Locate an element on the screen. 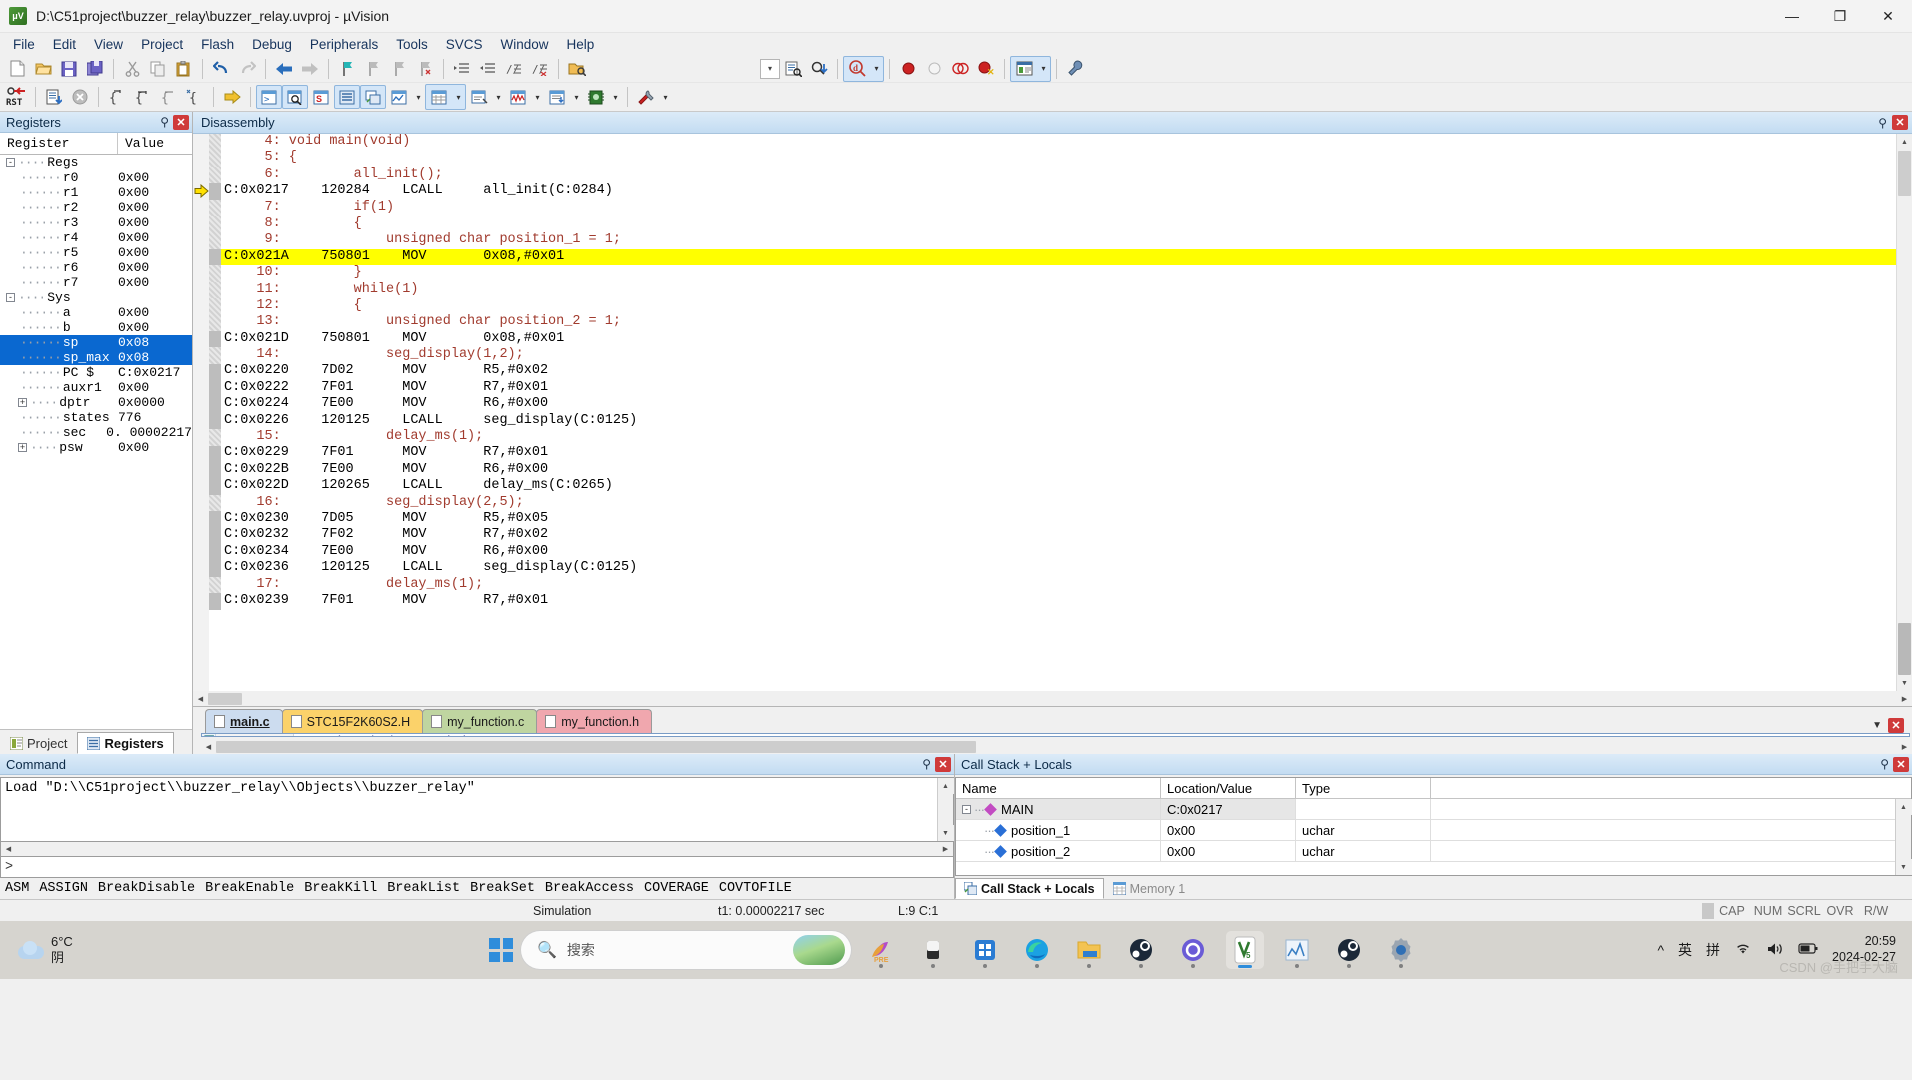  trace-dropdown-icon: ▾ is located at coordinates (576, 97).